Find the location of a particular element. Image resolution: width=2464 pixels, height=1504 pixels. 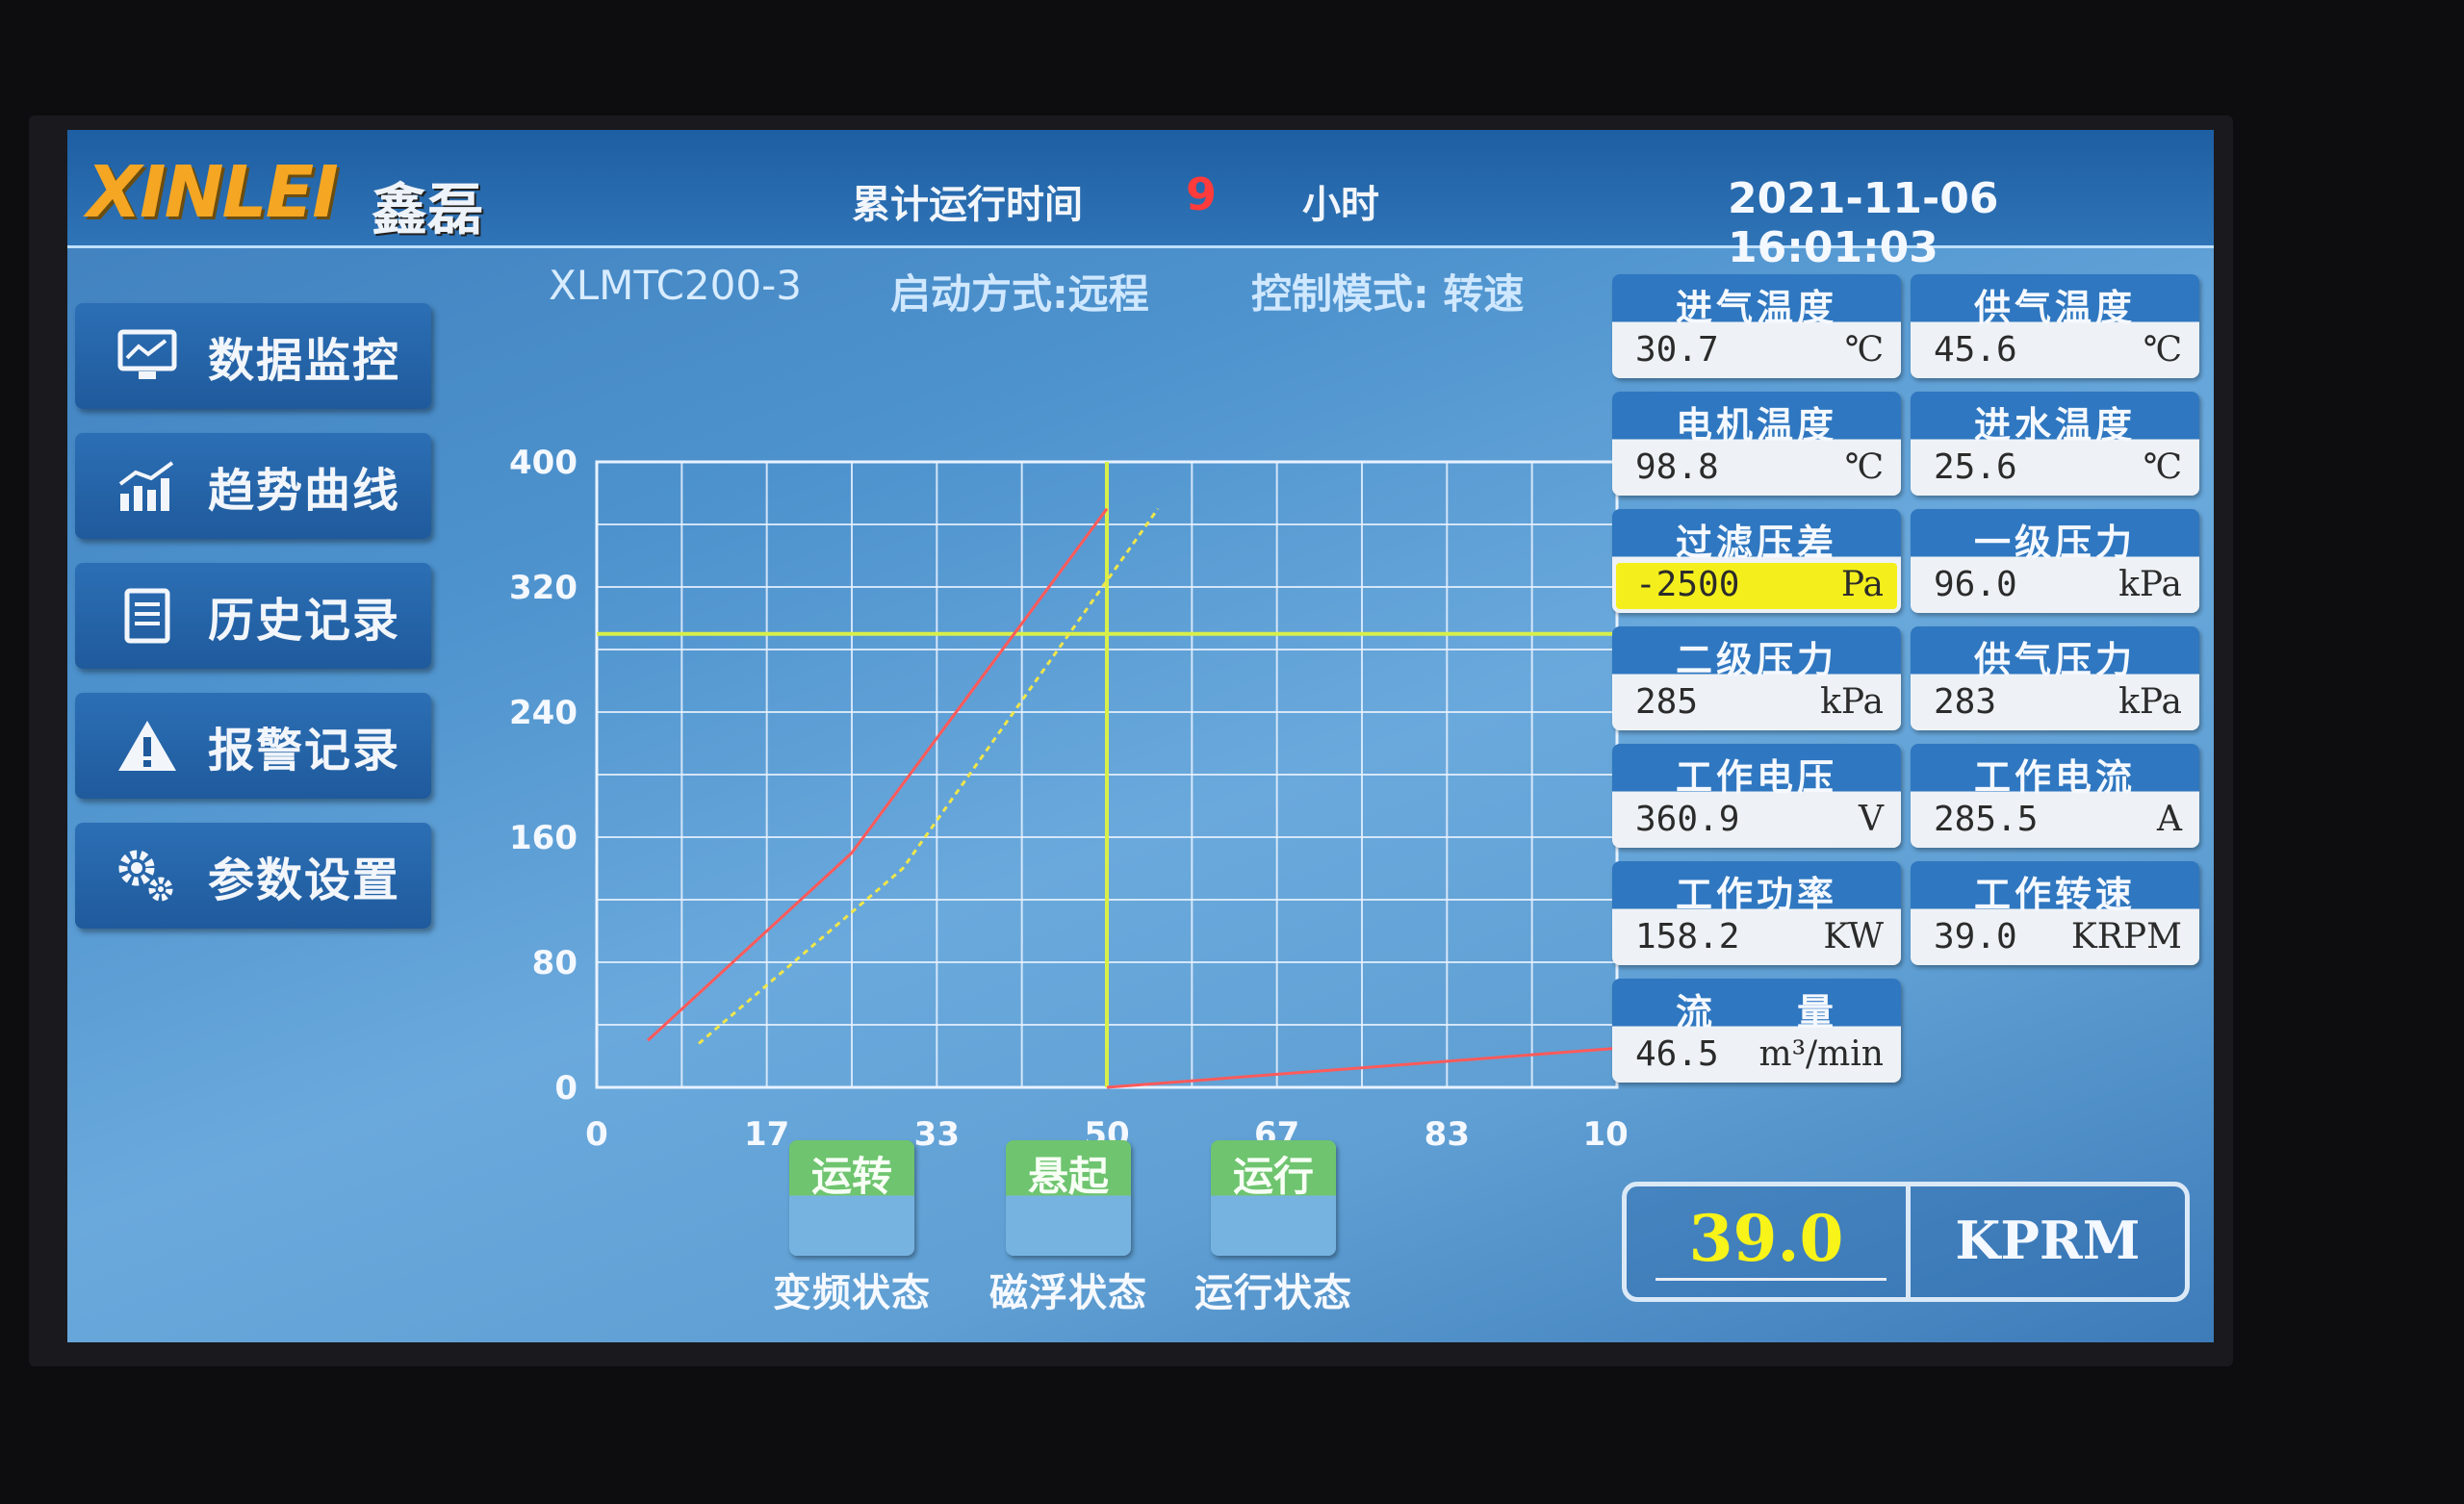

speed-underline is located at coordinates (1771, 1280).